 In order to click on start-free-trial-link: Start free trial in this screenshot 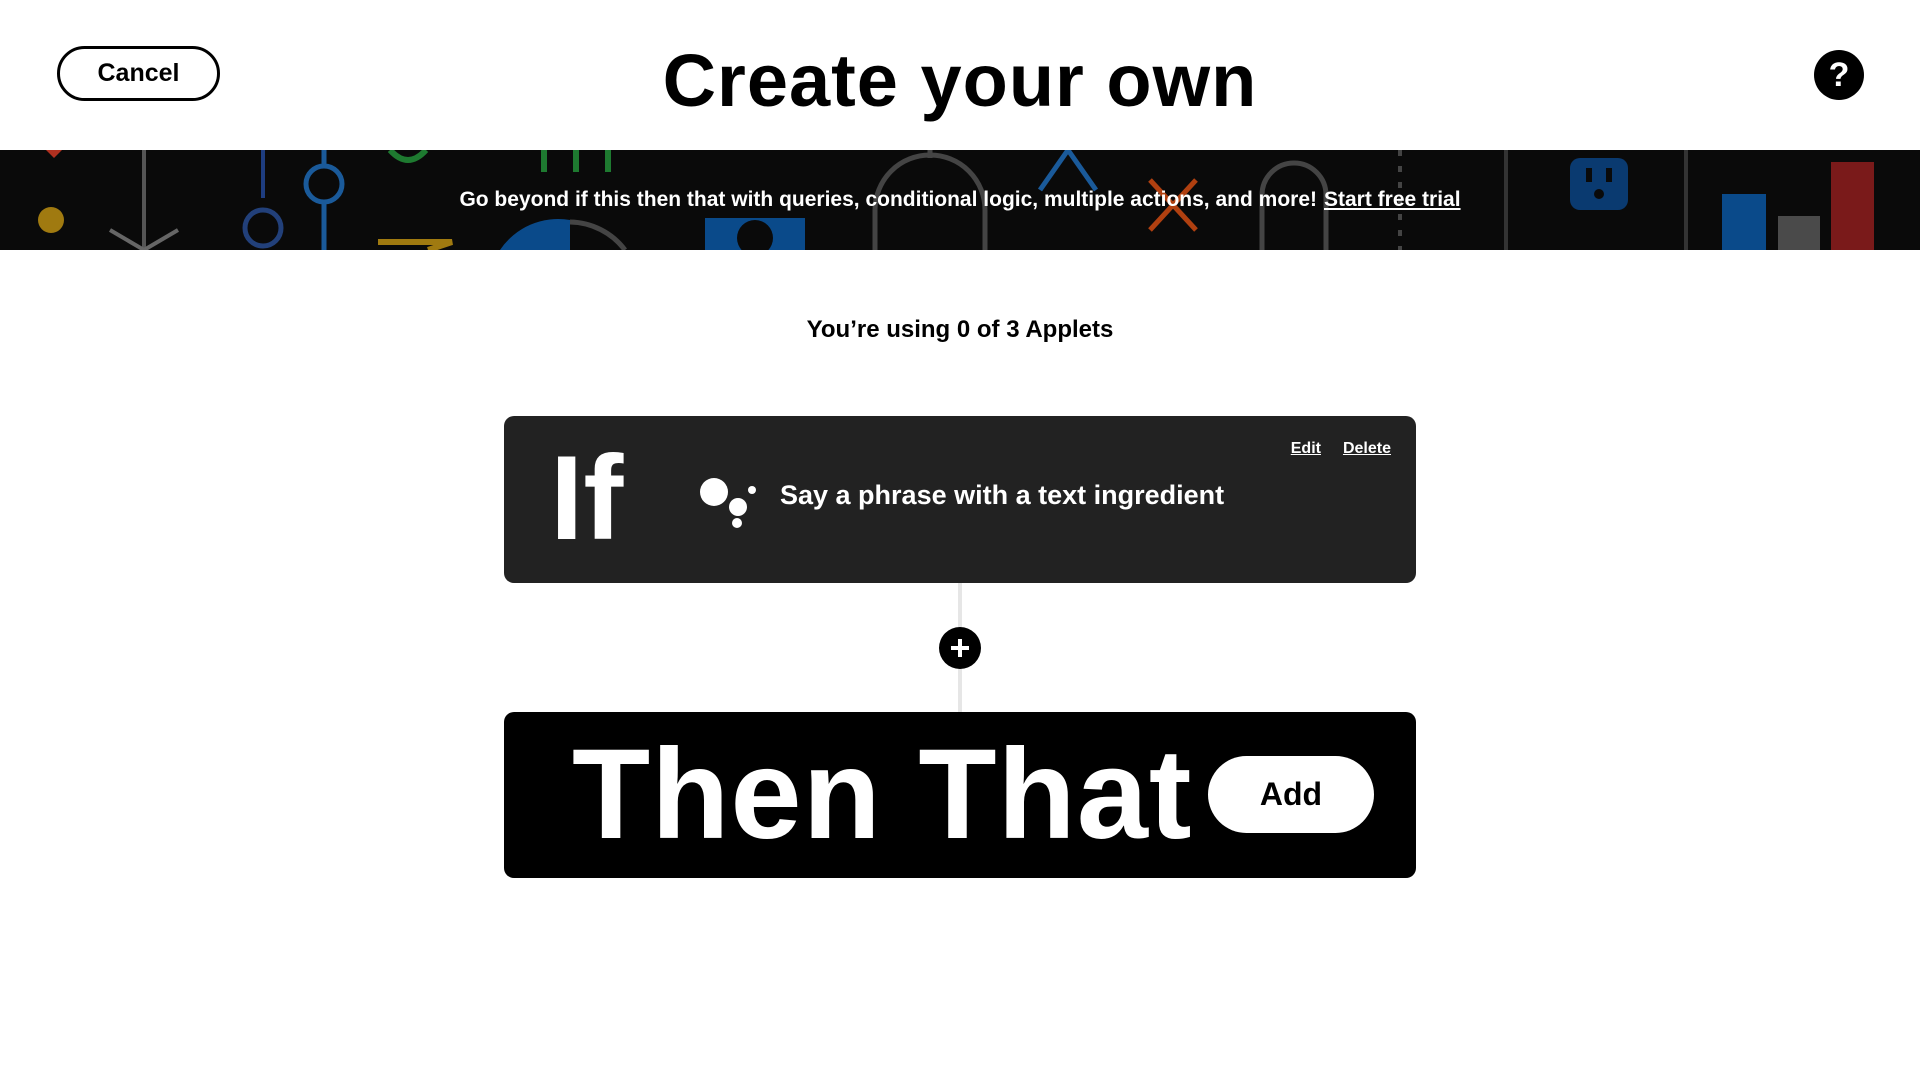, I will do `click(1392, 200)`.